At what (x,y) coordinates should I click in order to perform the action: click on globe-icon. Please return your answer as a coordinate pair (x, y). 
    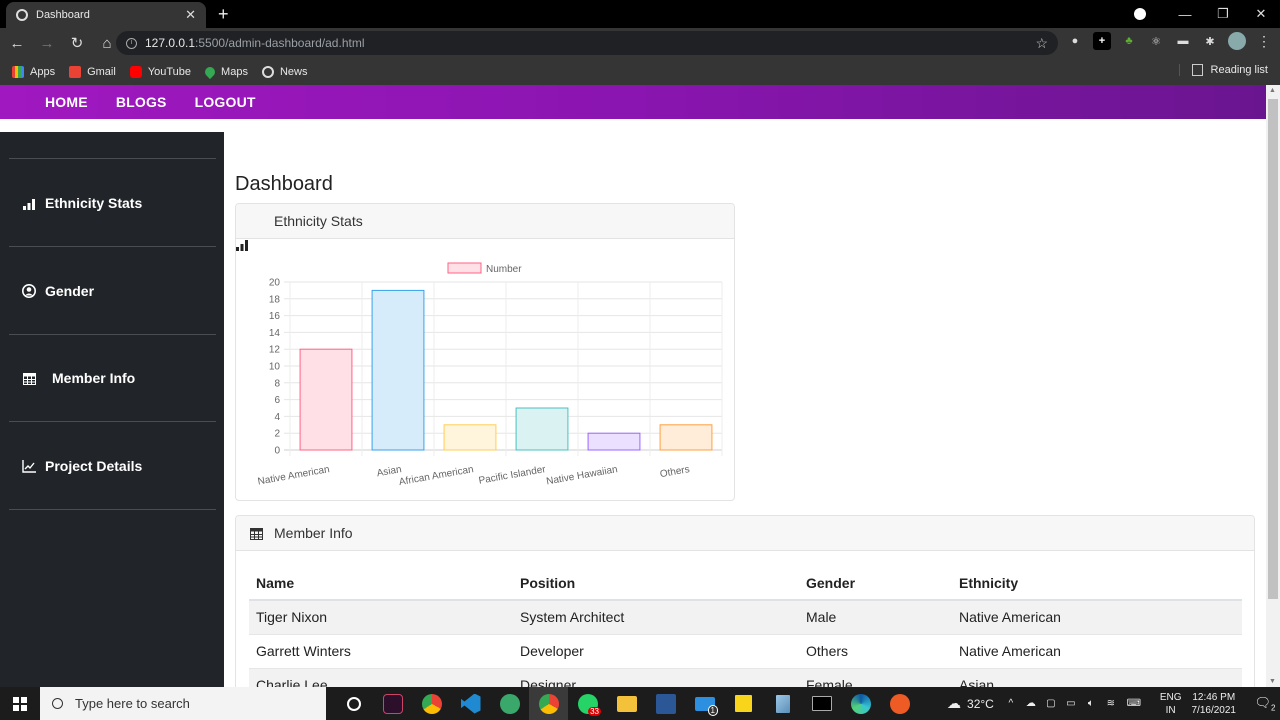
    Looking at the image, I should click on (22, 15).